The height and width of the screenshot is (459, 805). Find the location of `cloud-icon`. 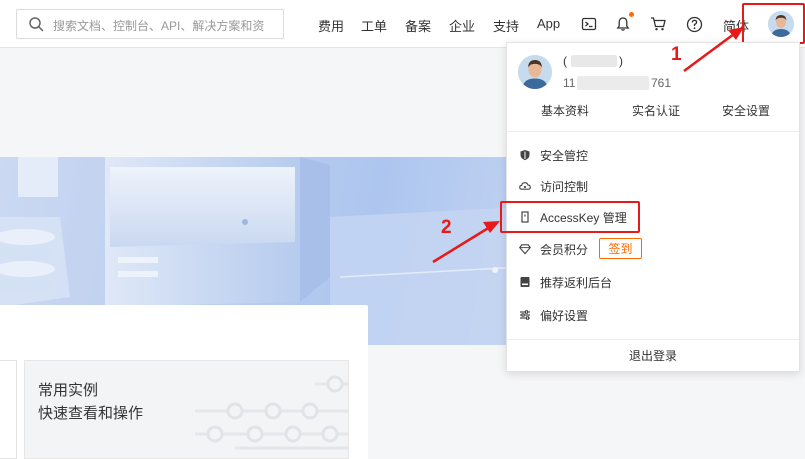

cloud-icon is located at coordinates (525, 186).